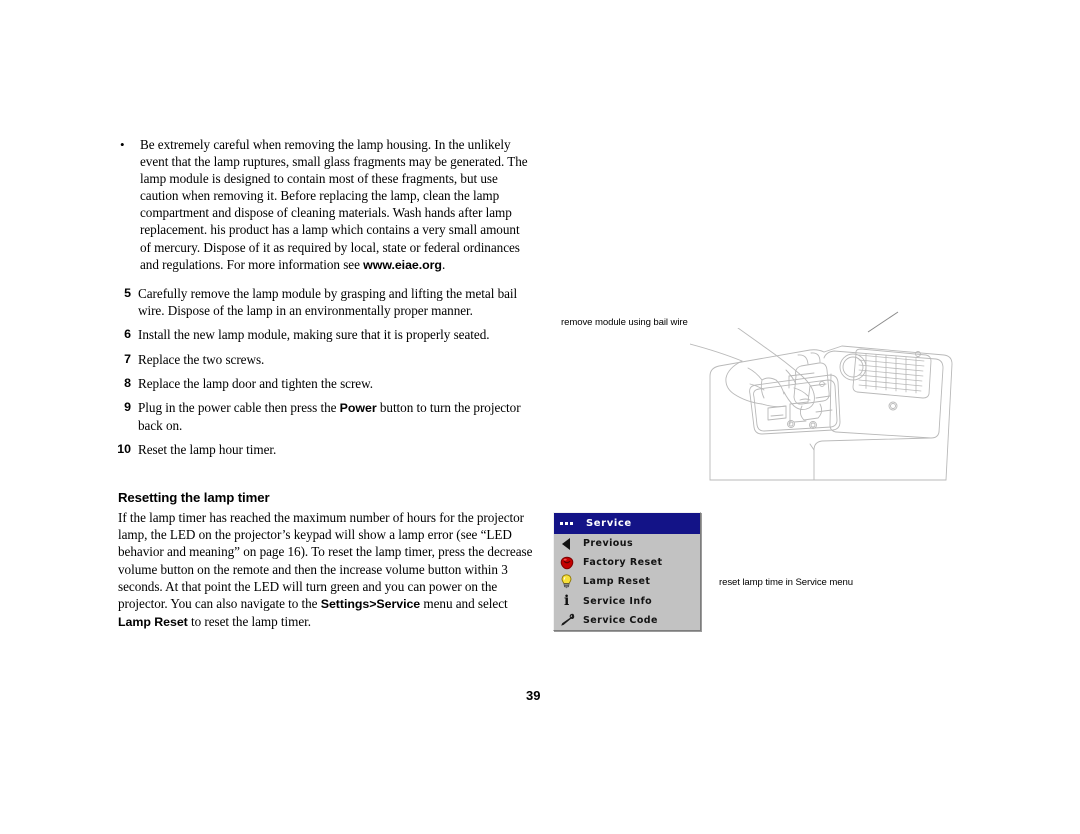 The width and height of the screenshot is (1080, 834). I want to click on step-text: Reset the lamp hour timer., so click(207, 450).